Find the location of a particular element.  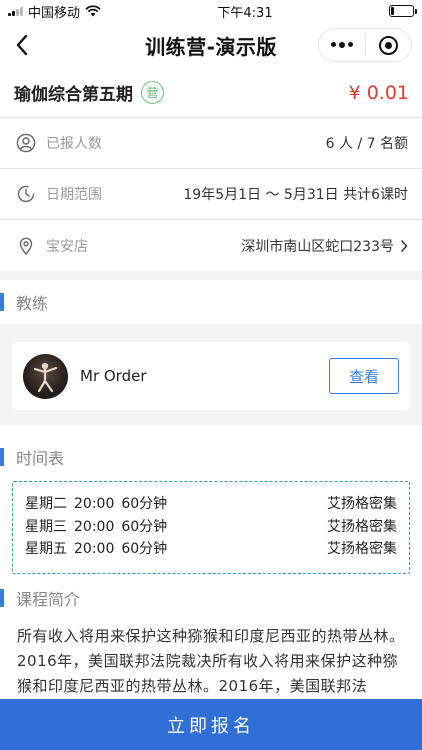

schedule-section-header: 时间表 is located at coordinates (211, 457).